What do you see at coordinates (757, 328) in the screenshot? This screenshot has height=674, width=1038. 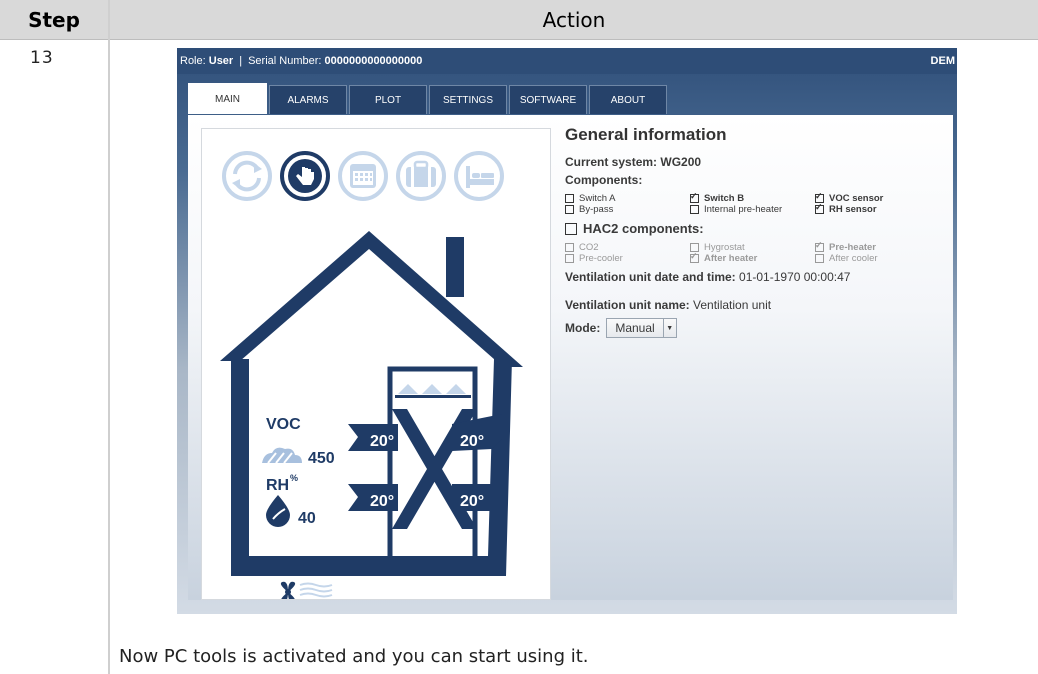 I see `mode-row: Mode: Manual ▼` at bounding box center [757, 328].